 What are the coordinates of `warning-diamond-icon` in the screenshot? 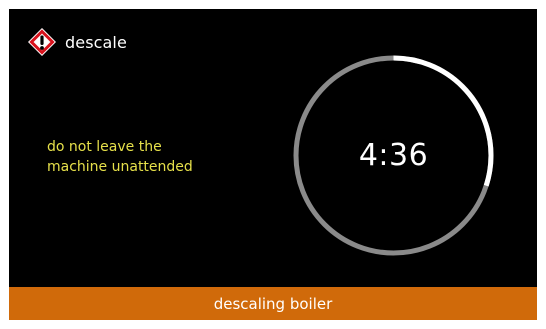 It's located at (42, 42).